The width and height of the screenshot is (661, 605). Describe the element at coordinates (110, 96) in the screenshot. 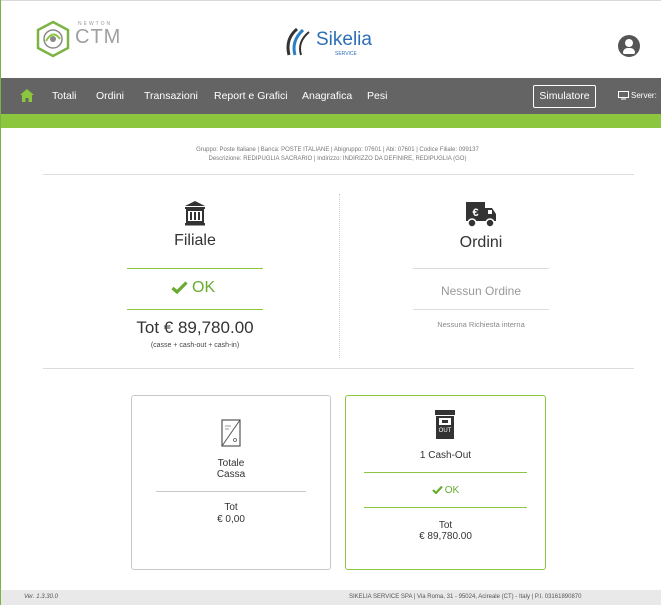

I see `nav-item-ordini: Ordini` at that location.